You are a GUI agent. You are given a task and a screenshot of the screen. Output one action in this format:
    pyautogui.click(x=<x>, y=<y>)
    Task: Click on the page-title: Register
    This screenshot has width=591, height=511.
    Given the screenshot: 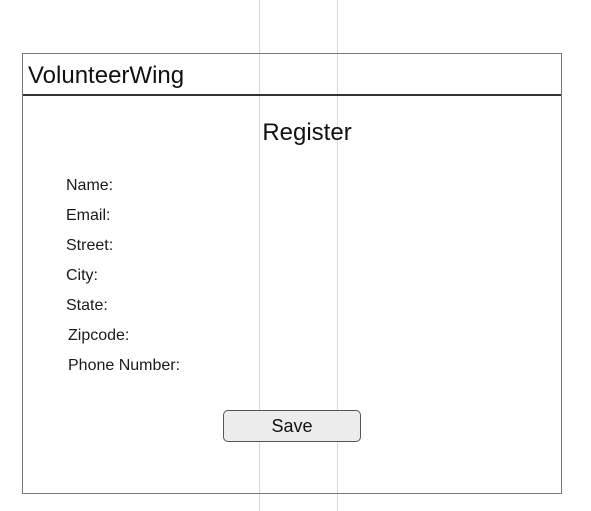 What is the action you would take?
    pyautogui.click(x=307, y=132)
    